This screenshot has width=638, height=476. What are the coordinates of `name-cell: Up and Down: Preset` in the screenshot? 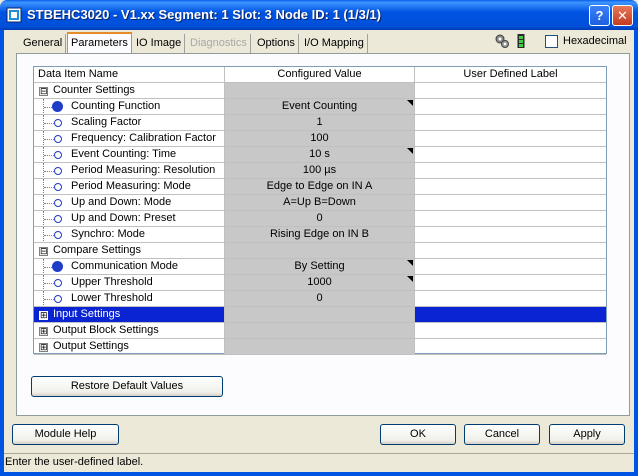 It's located at (129, 219).